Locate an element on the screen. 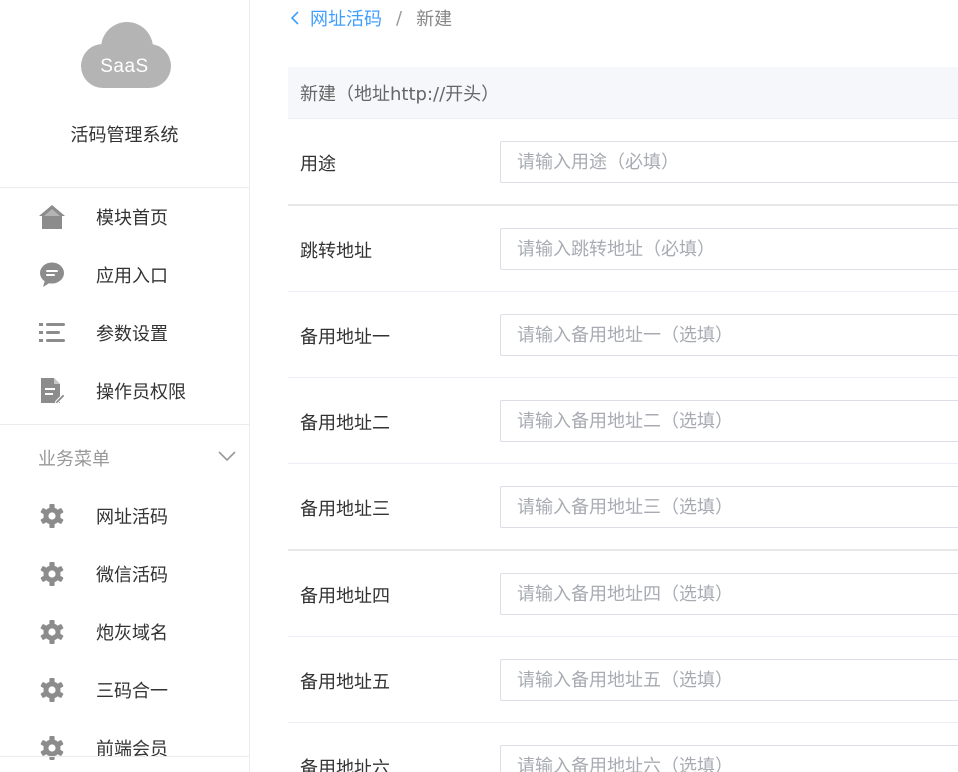 This screenshot has width=958, height=772. sidebar-item-operator-permissions: 操作员权限 is located at coordinates (124, 391).